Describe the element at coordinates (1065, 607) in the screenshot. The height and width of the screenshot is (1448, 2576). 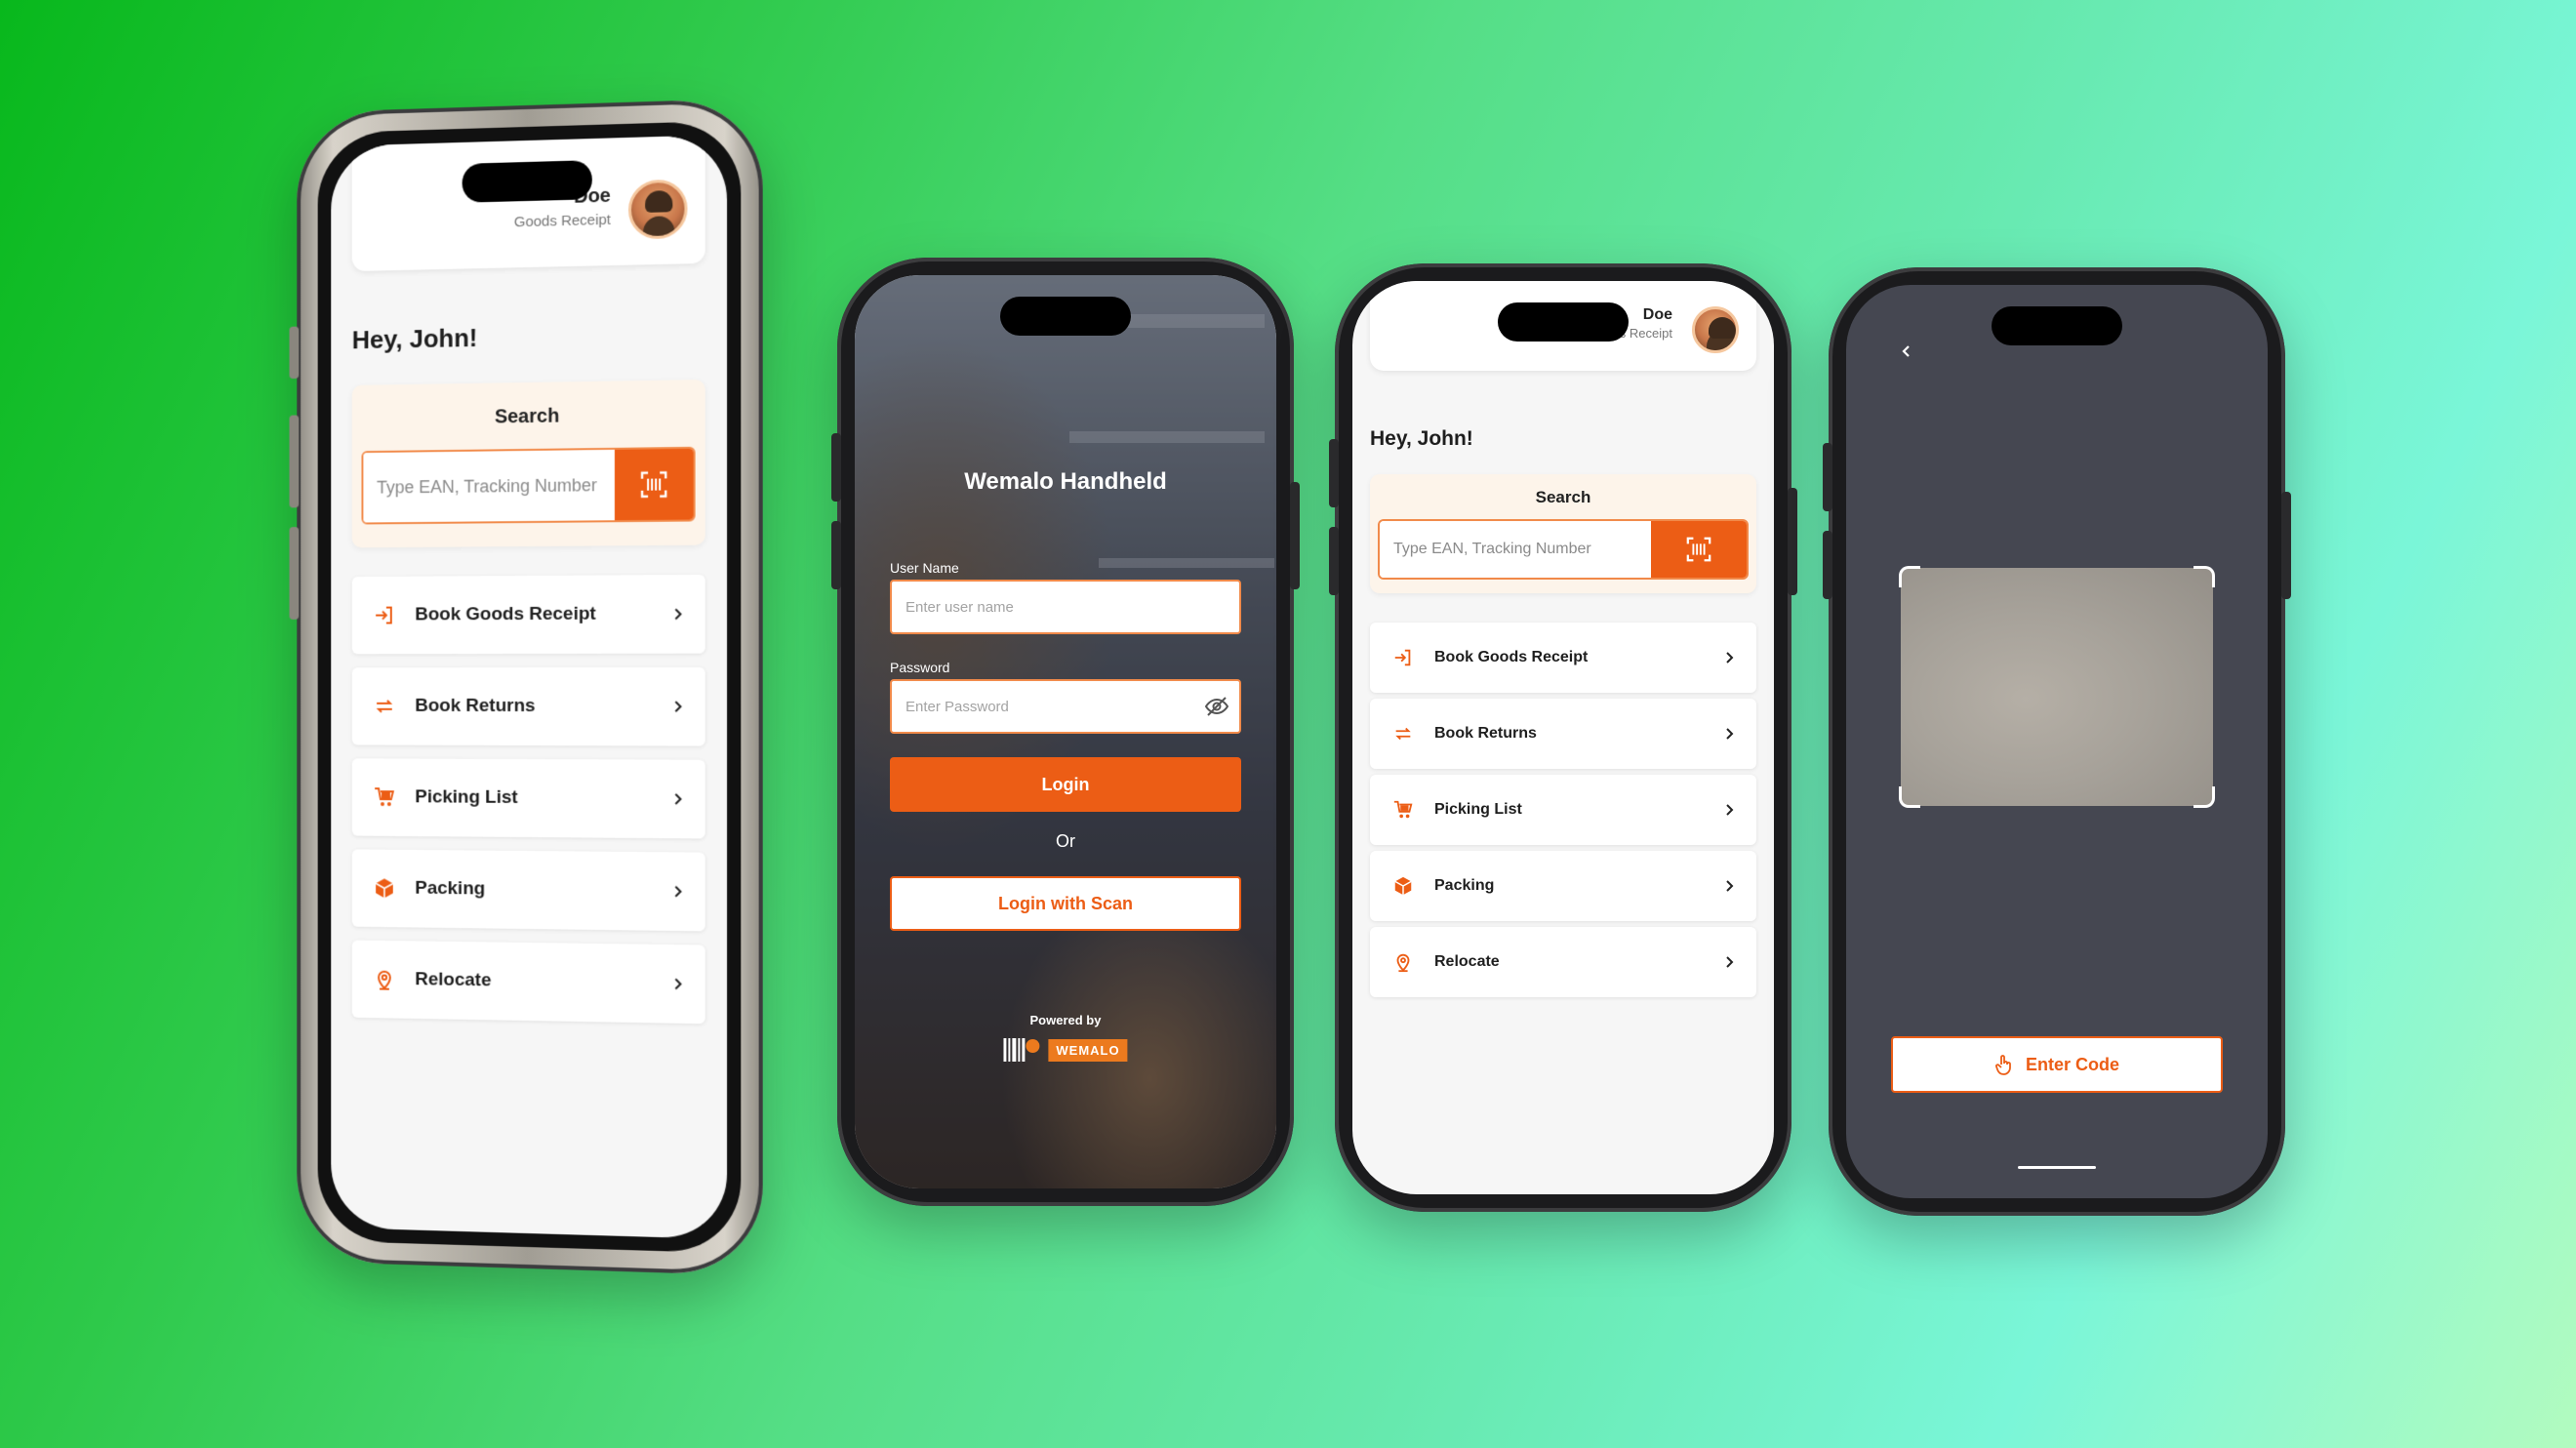
I see `username-input` at that location.